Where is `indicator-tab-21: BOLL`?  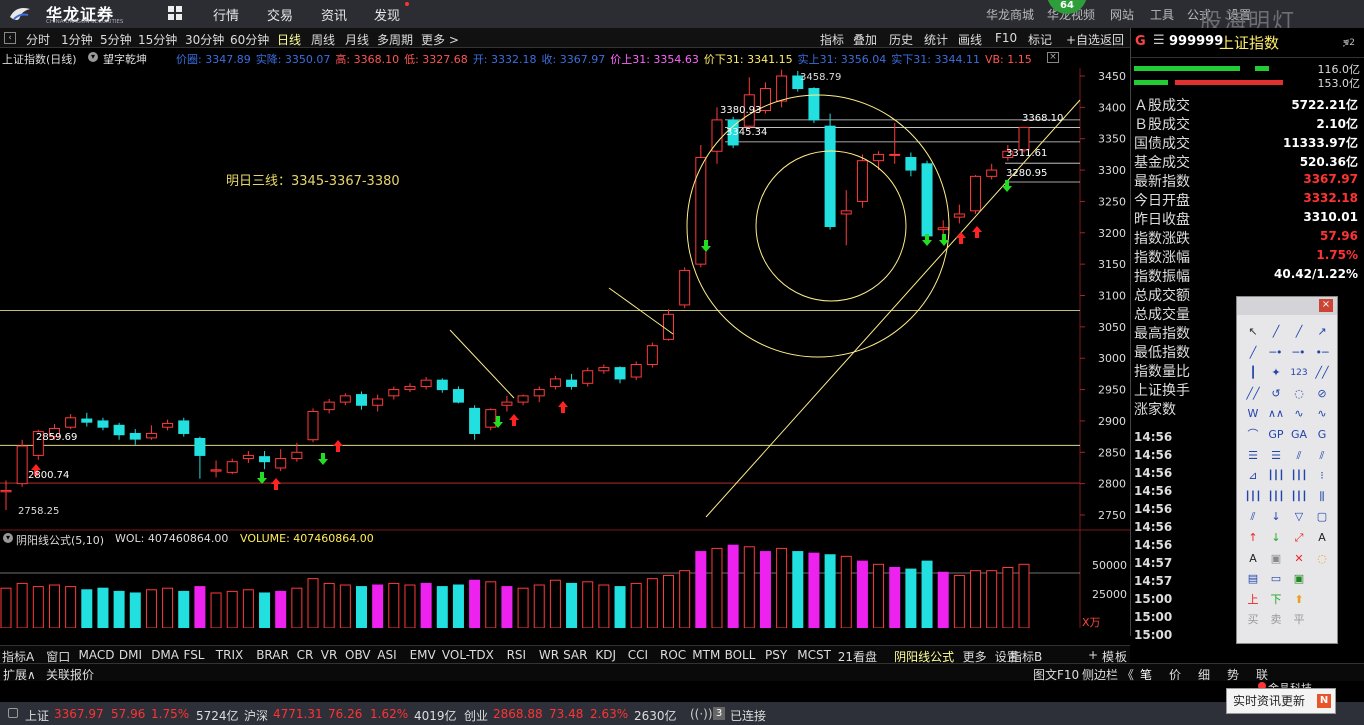
indicator-tab-21: BOLL is located at coordinates (740, 655).